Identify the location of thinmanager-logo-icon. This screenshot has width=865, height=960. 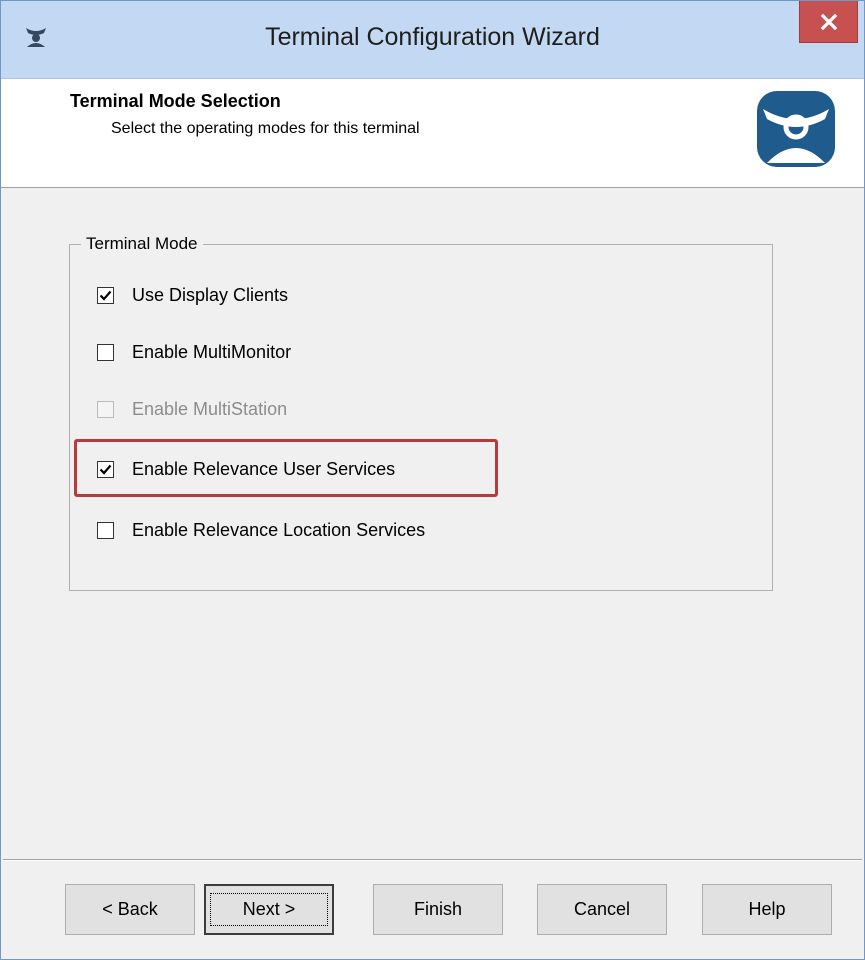
(796, 129).